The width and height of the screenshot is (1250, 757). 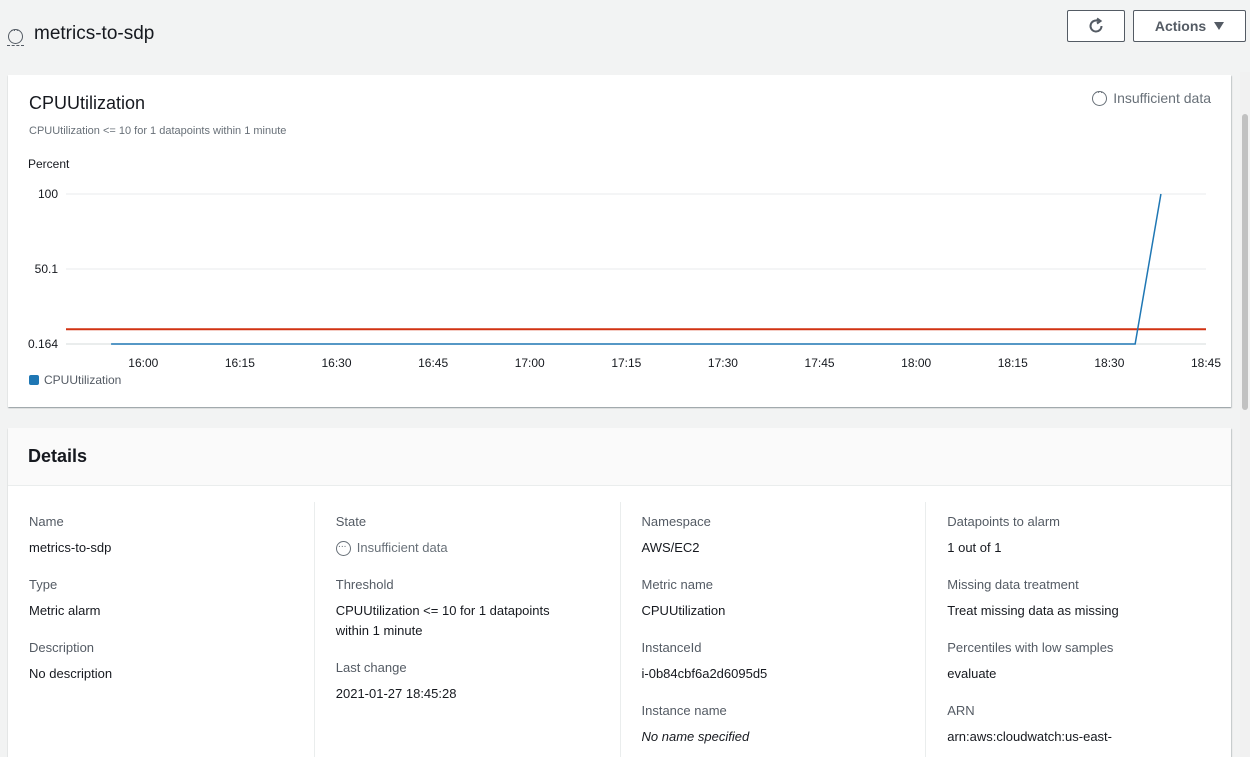 I want to click on detail-value: No description, so click(x=71, y=673).